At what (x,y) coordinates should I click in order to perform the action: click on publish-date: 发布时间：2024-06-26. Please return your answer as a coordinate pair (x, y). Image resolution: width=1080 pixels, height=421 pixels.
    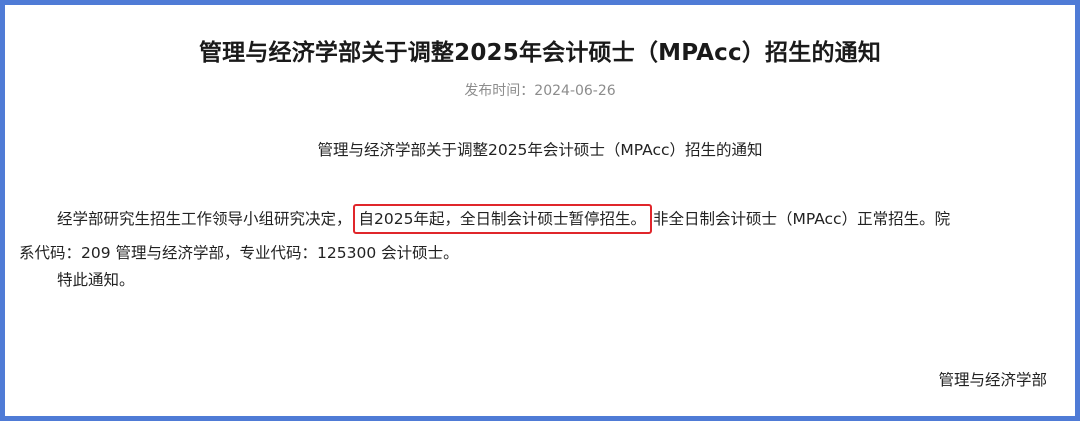
    Looking at the image, I should click on (540, 91).